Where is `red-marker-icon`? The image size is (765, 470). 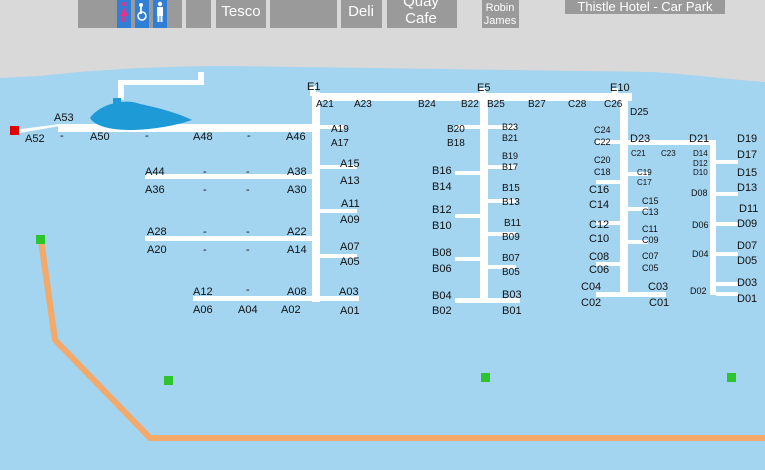
red-marker-icon is located at coordinates (14, 130).